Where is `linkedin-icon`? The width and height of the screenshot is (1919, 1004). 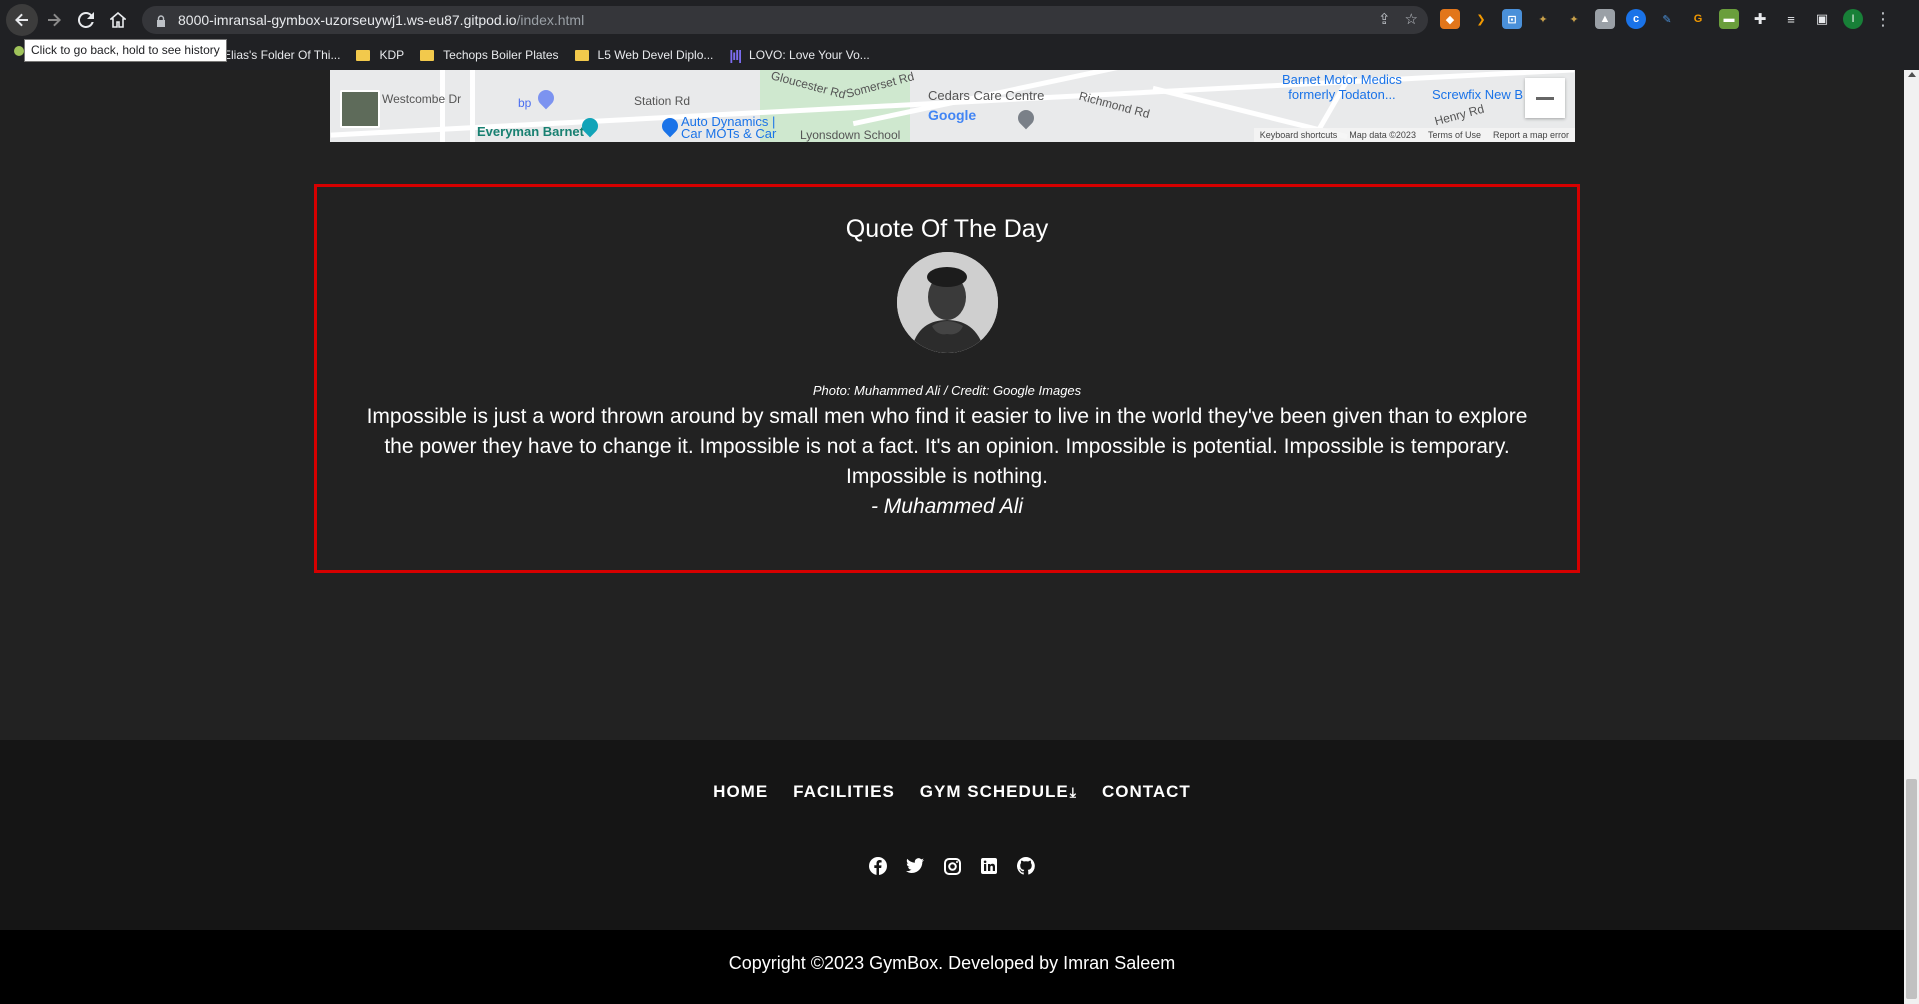 linkedin-icon is located at coordinates (989, 866).